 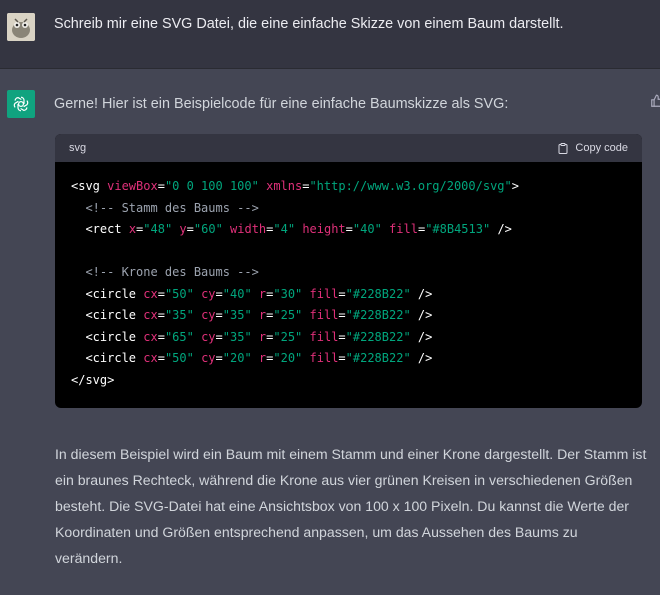 I want to click on code-token-str: "30", so click(x=288, y=293).